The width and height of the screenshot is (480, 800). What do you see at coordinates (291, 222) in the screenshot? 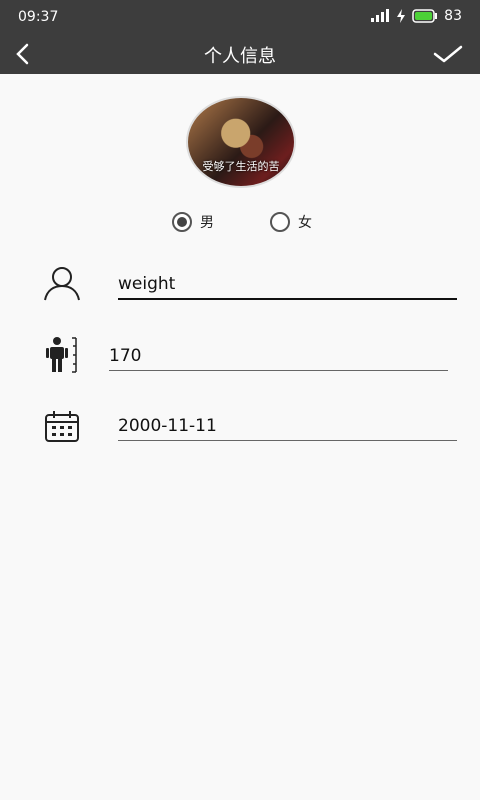
I see `gender-female-option: 女` at bounding box center [291, 222].